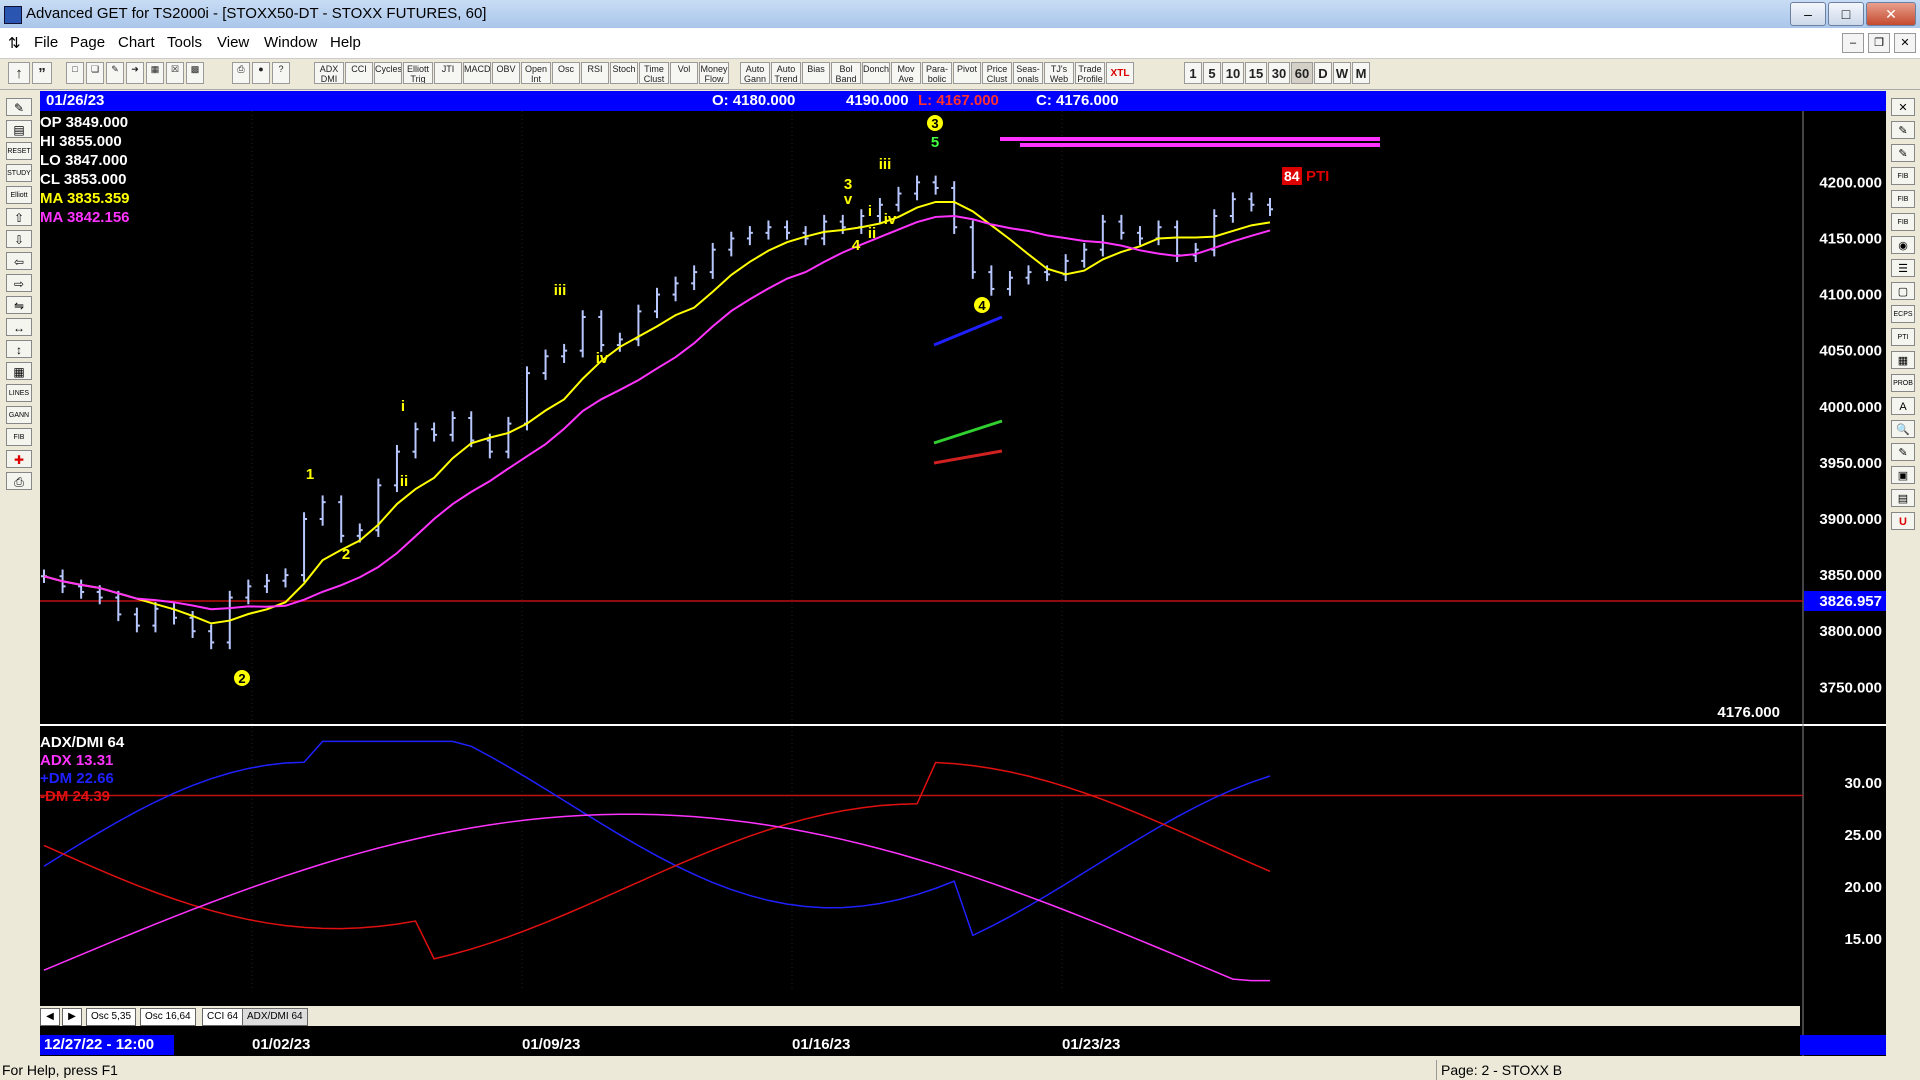 The width and height of the screenshot is (1920, 1080). What do you see at coordinates (1903, 205) in the screenshot?
I see `tool-fib-ext-button: FIB EXT` at bounding box center [1903, 205].